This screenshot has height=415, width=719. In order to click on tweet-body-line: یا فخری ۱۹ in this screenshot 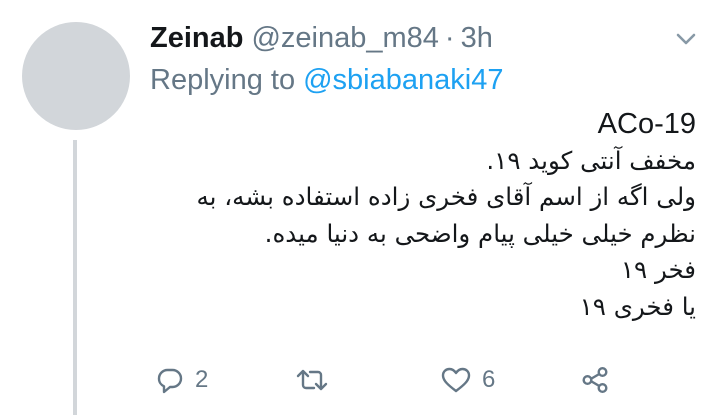, I will do `click(637, 306)`.